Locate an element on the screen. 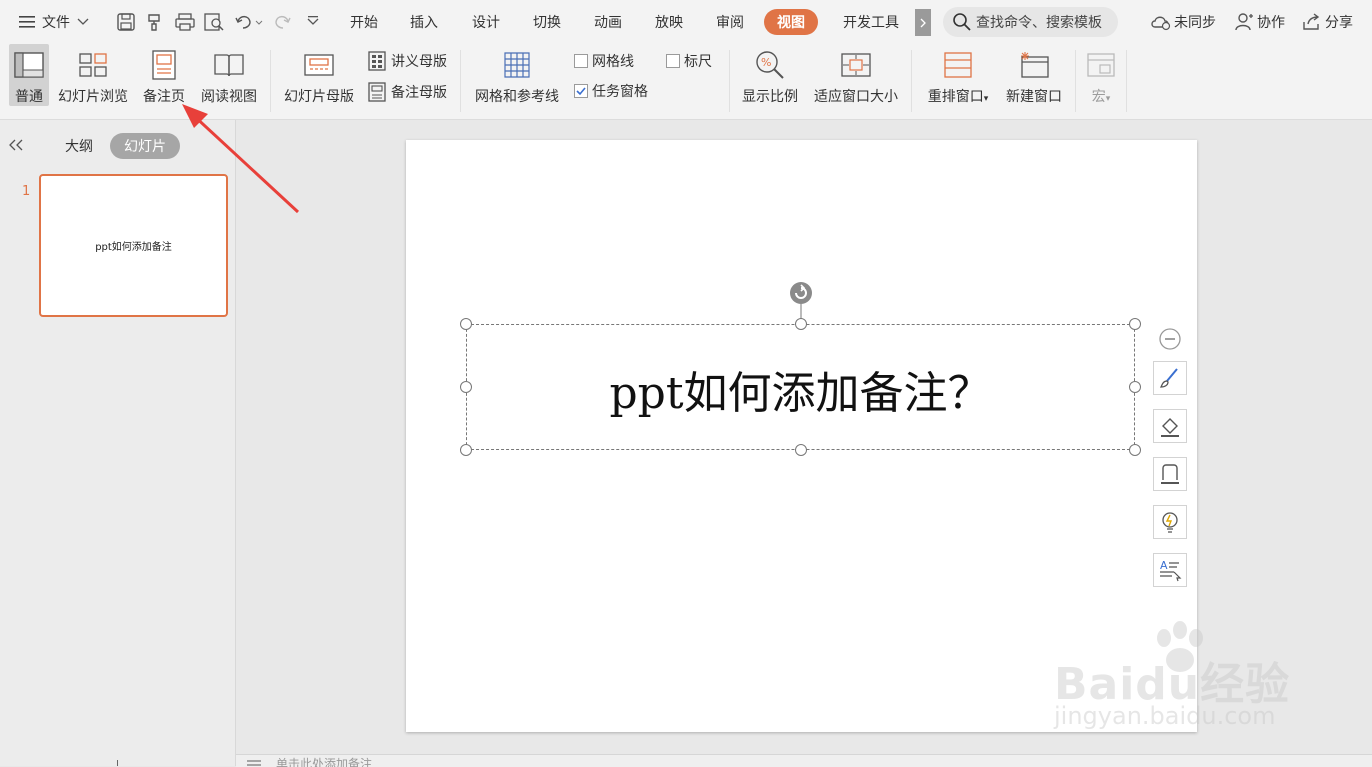  print-button is located at coordinates (185, 22).